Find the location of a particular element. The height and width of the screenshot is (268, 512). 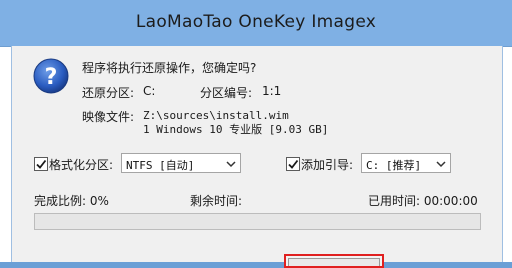

progress-bar is located at coordinates (257, 221).